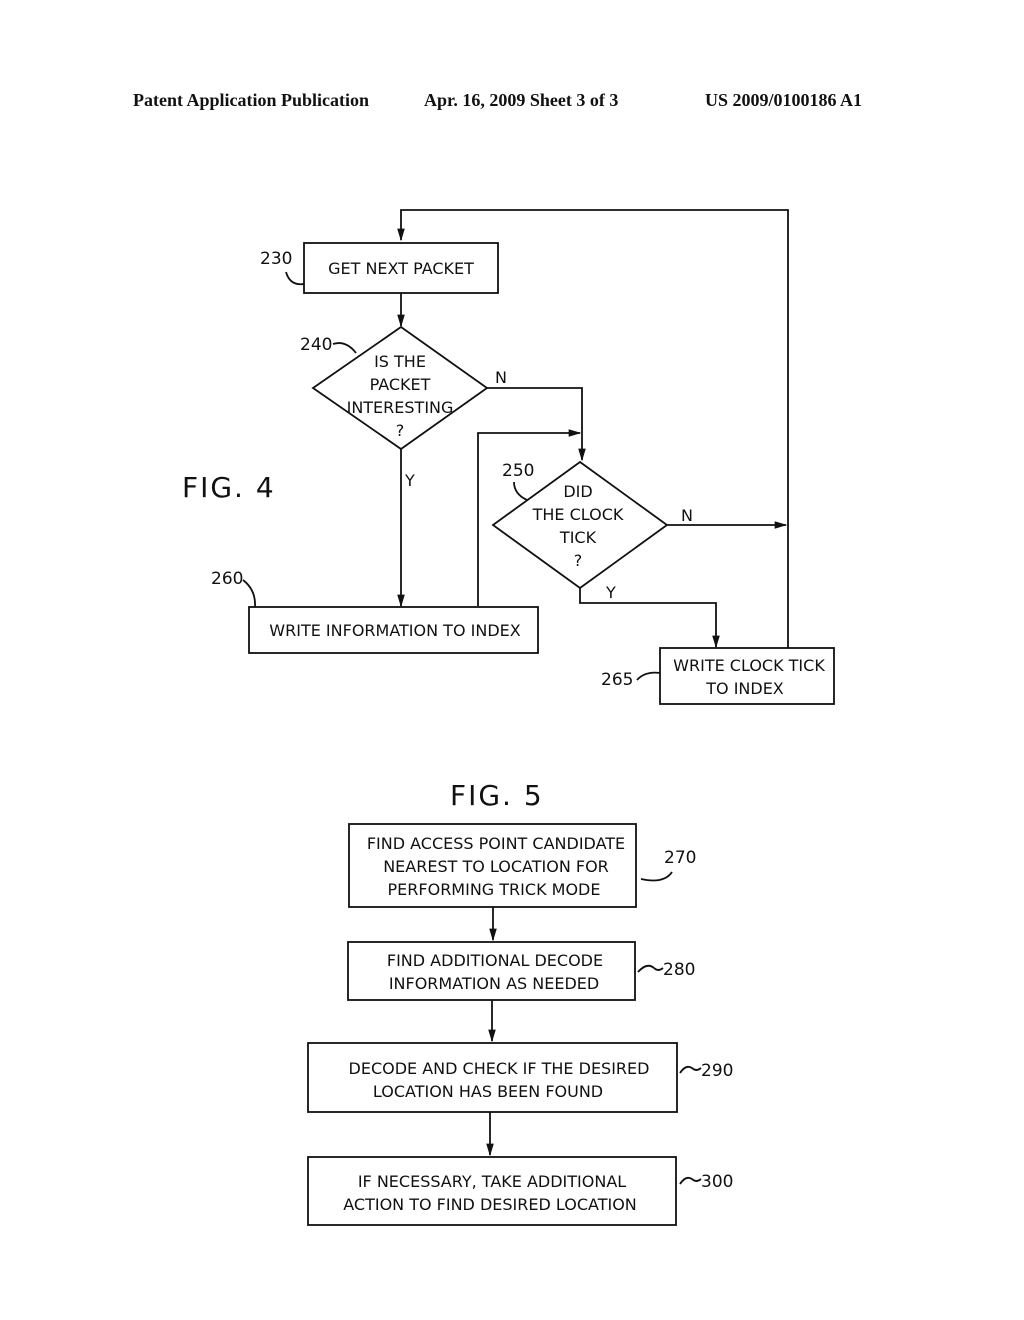 This screenshot has height=1320, width=1024. Describe the element at coordinates (492, 1181) in the screenshot. I see `box-300-line-1: IF NECESSARY, TAKE ADDITIONAL` at that location.